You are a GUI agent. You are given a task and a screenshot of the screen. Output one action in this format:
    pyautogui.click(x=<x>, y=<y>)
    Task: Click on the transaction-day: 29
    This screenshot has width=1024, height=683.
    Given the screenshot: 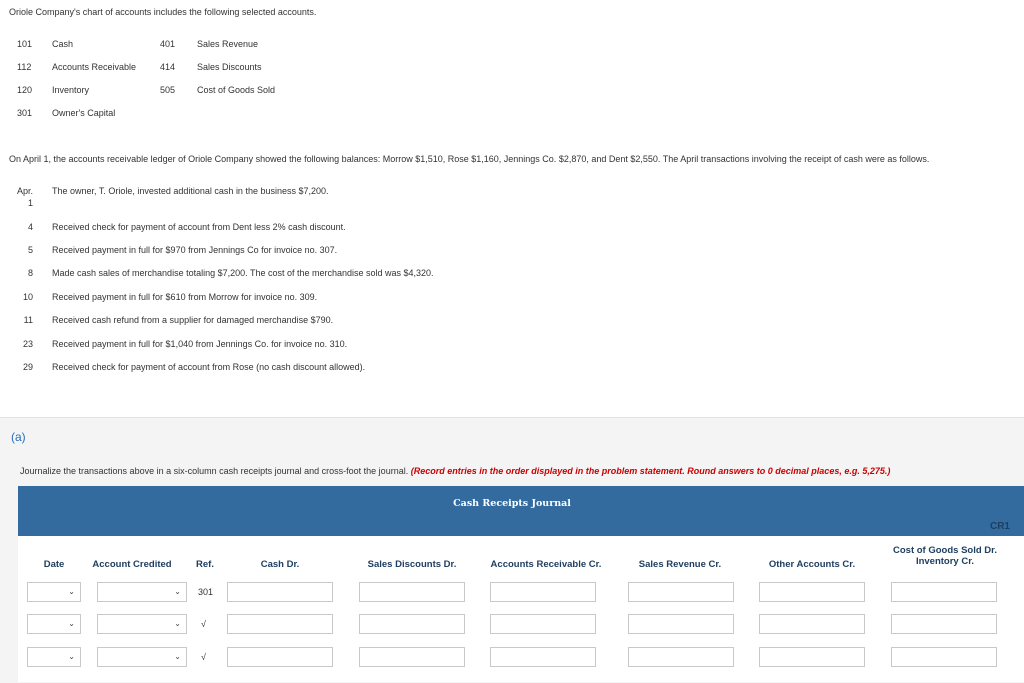 What is the action you would take?
    pyautogui.click(x=27, y=367)
    